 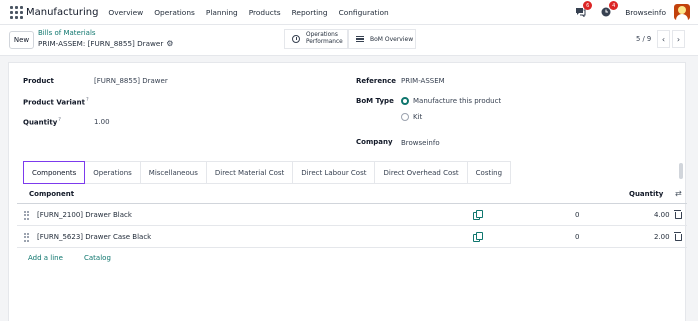 What do you see at coordinates (250, 172) in the screenshot?
I see `tab-direct-material-cost: Direct Material Cost` at bounding box center [250, 172].